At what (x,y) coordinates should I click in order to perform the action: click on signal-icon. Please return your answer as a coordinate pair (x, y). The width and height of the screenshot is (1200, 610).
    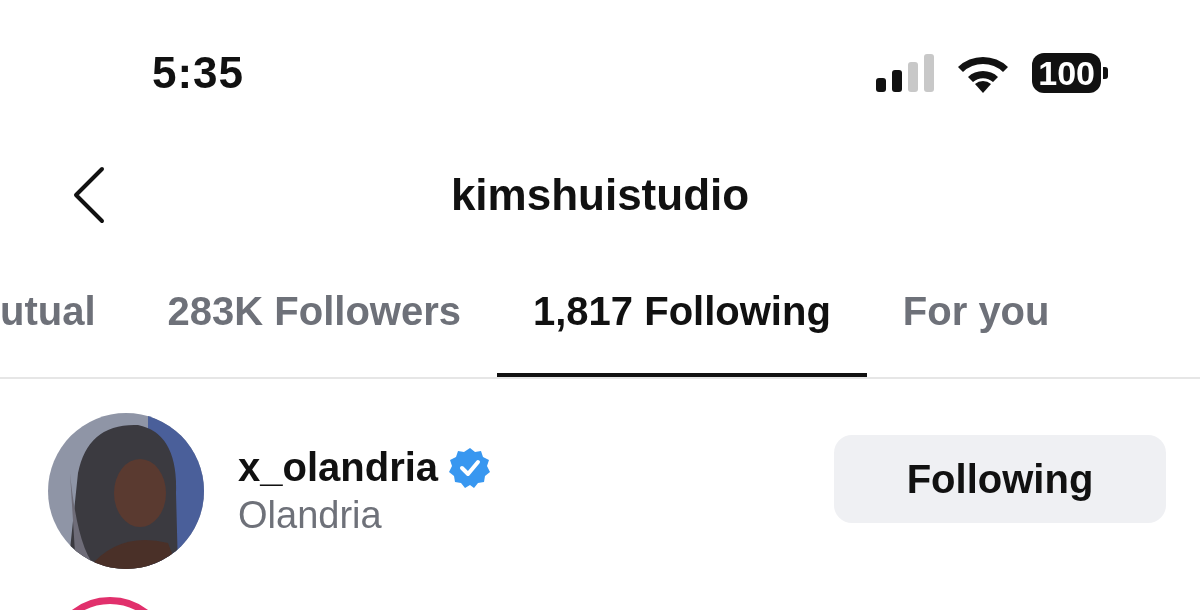
    Looking at the image, I should click on (905, 72).